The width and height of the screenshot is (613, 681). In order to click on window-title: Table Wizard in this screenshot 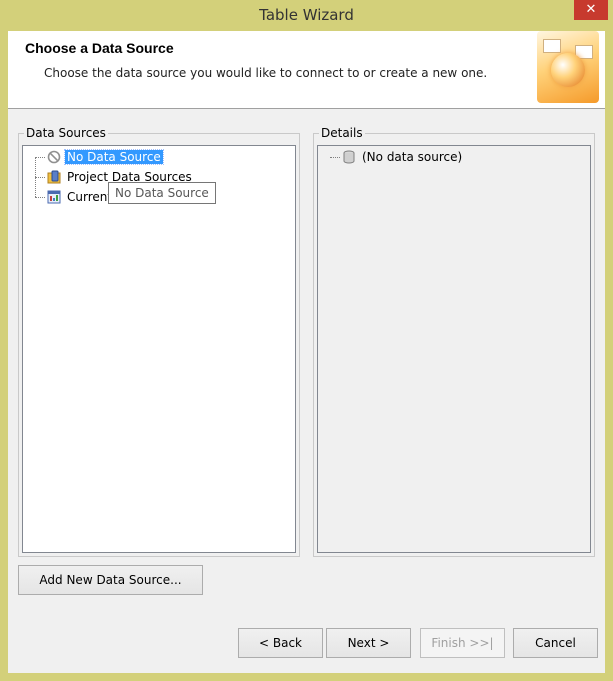, I will do `click(306, 15)`.